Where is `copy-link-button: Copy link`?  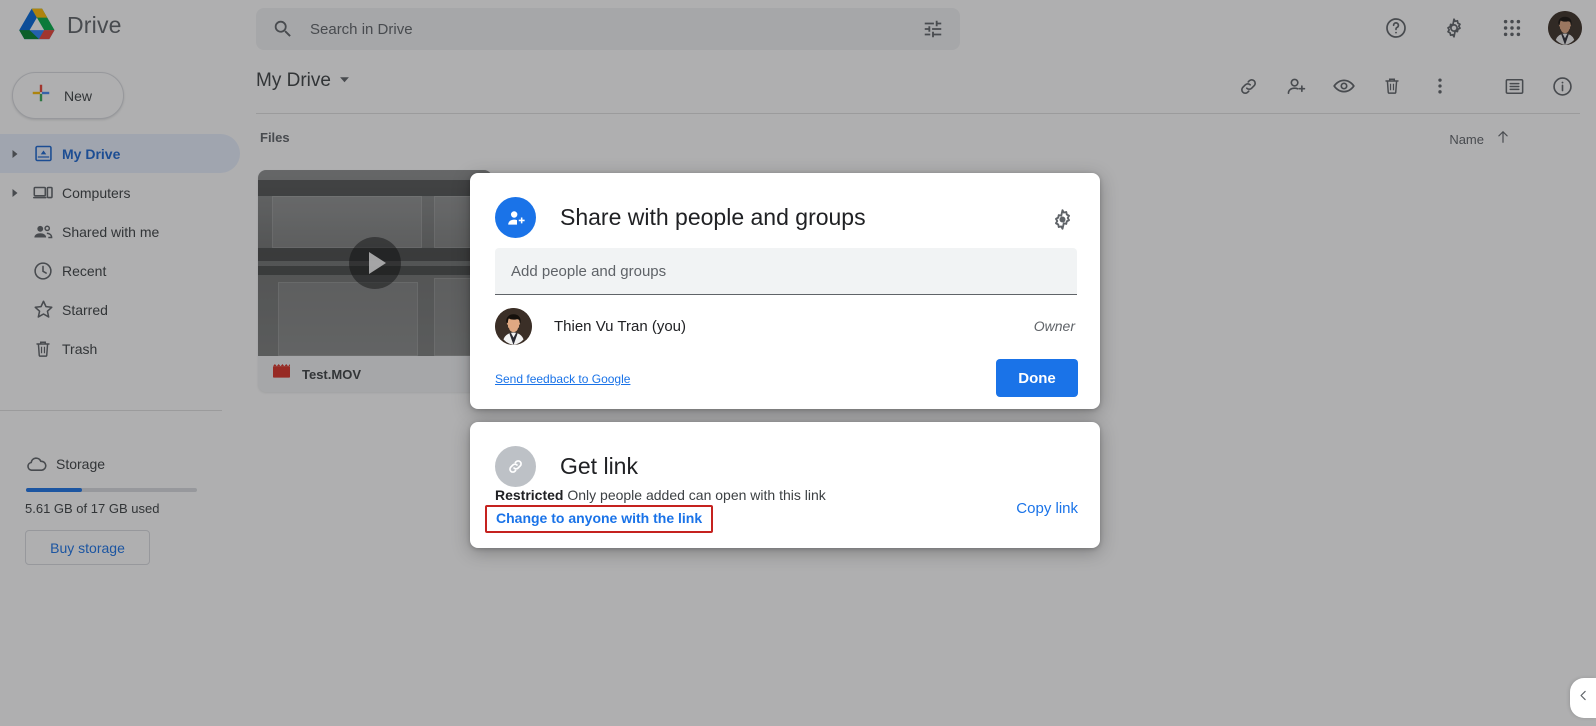 copy-link-button: Copy link is located at coordinates (1047, 508).